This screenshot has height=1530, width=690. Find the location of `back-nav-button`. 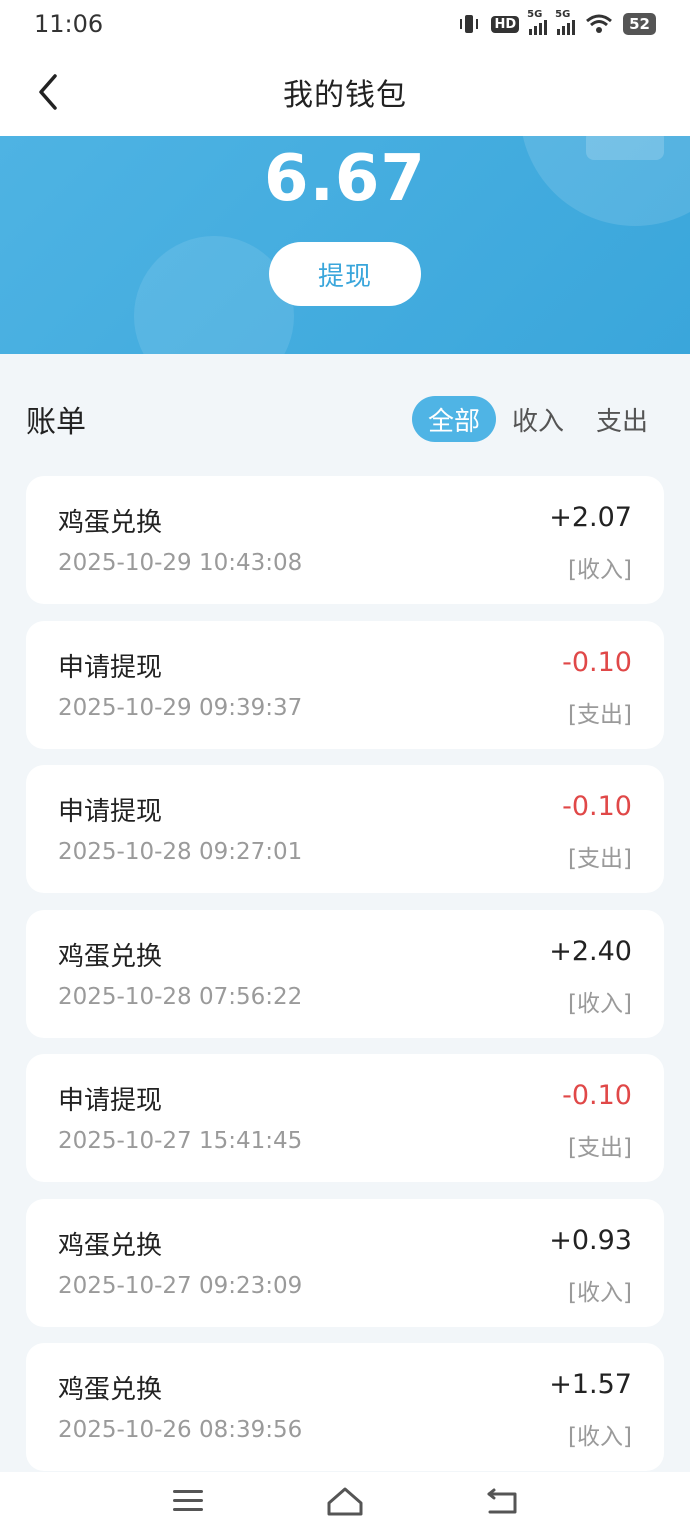

back-nav-button is located at coordinates (502, 1501).